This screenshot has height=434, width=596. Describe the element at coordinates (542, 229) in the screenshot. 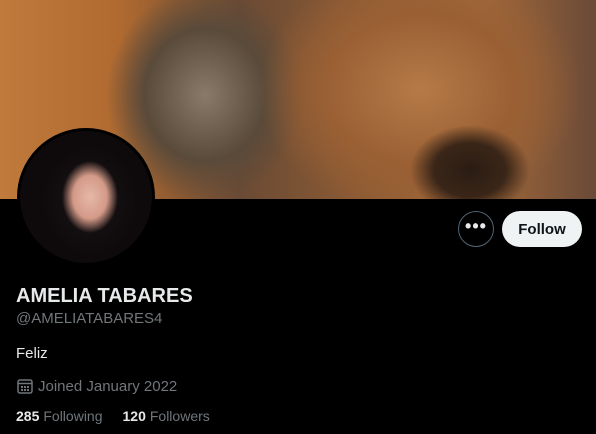

I see `follow-button: Follow` at that location.